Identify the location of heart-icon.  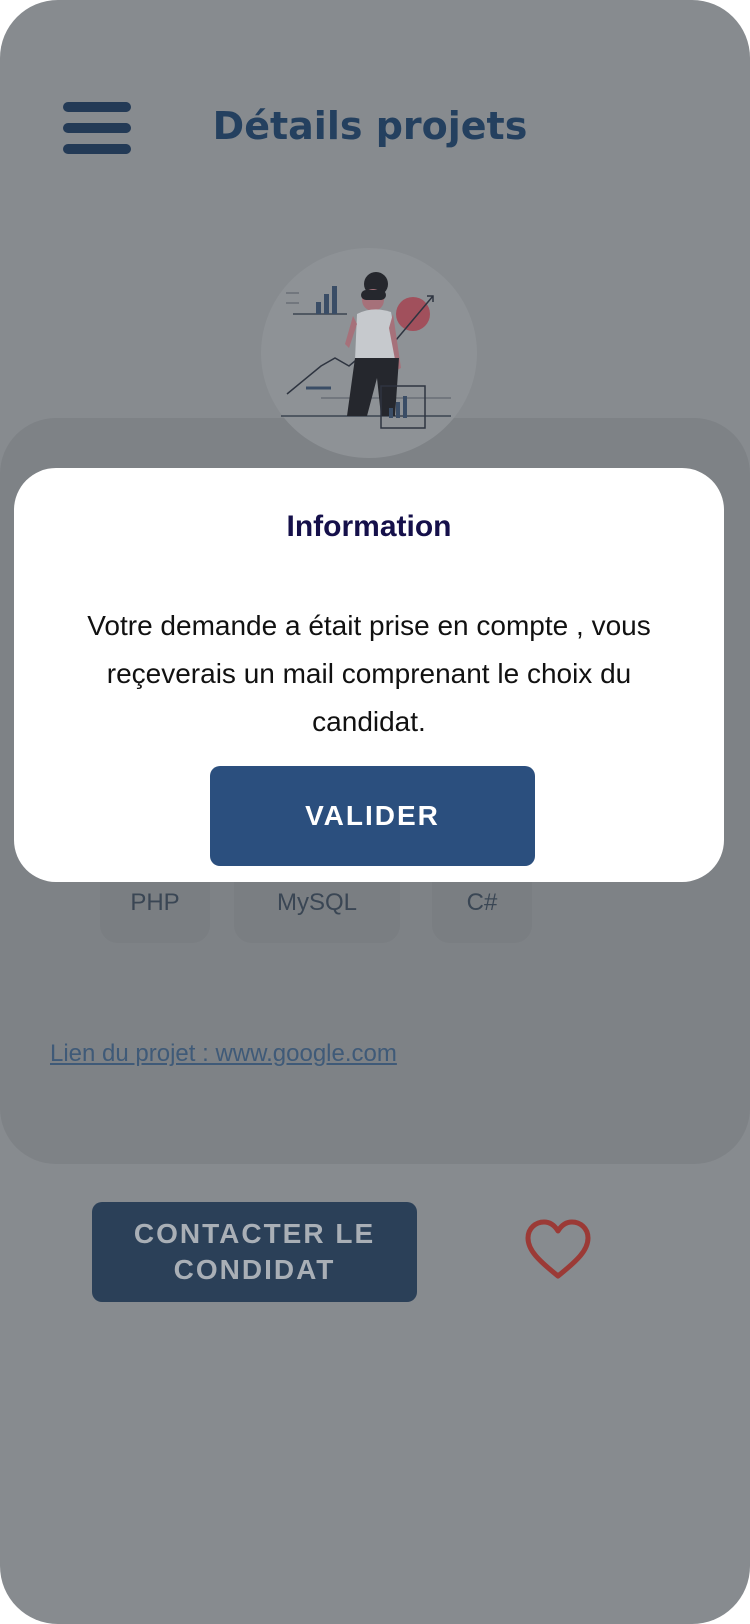
(558, 1250).